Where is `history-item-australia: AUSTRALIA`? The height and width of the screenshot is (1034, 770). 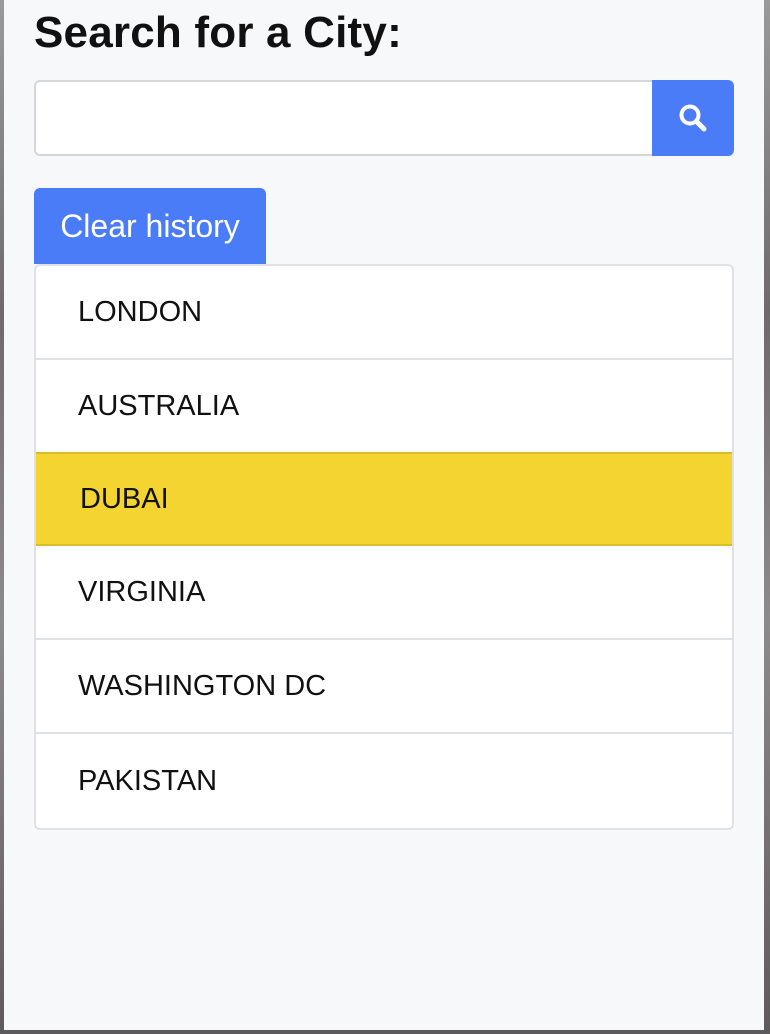 history-item-australia: AUSTRALIA is located at coordinates (384, 407).